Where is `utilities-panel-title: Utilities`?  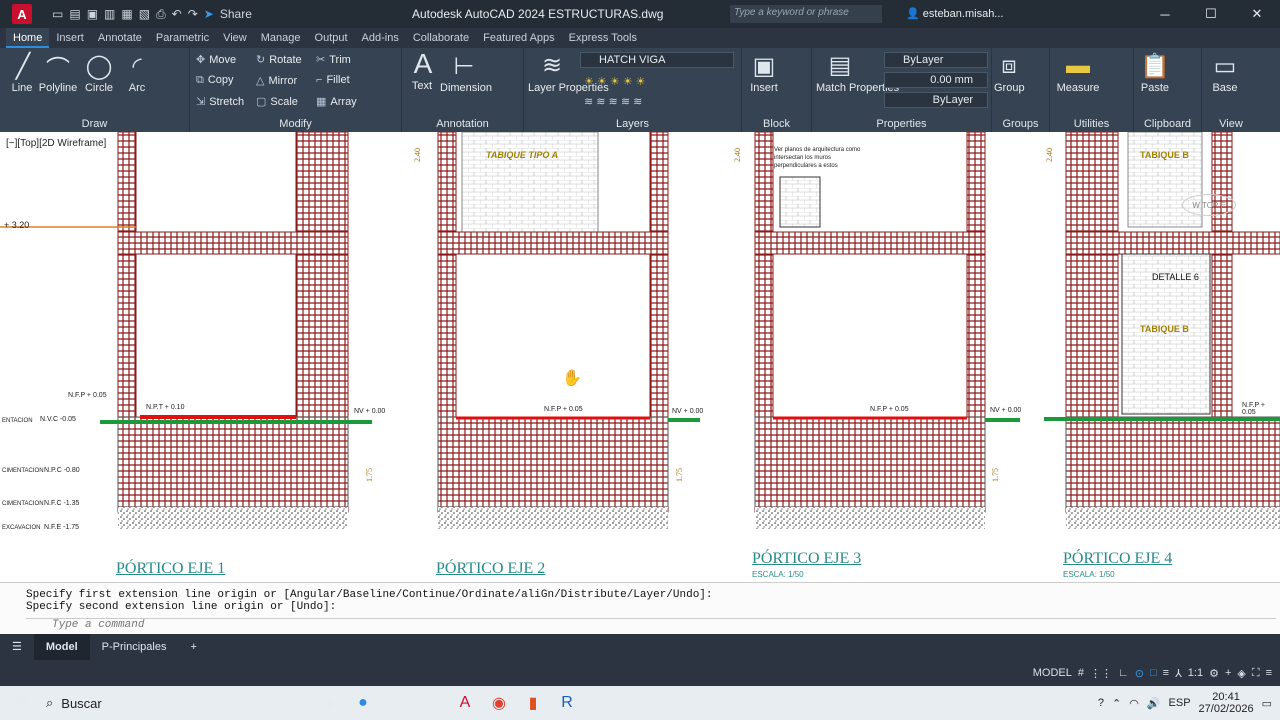
utilities-panel-title: Utilities is located at coordinates (1091, 124).